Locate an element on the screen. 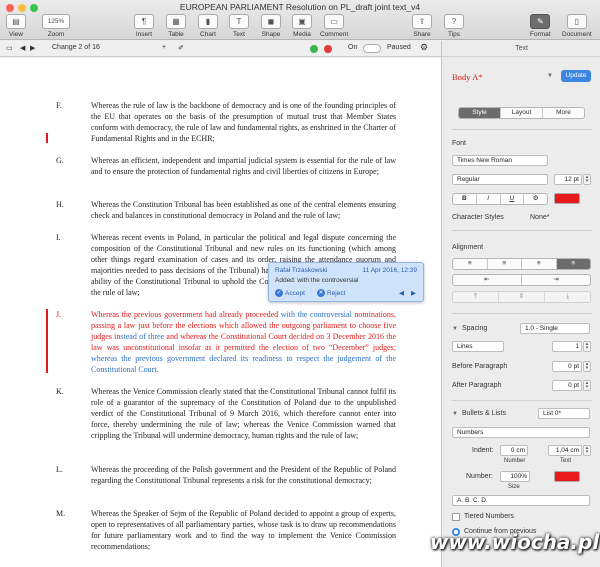 This screenshot has height=567, width=600. toolbar-tips: ? Tips is located at coordinates (454, 26).